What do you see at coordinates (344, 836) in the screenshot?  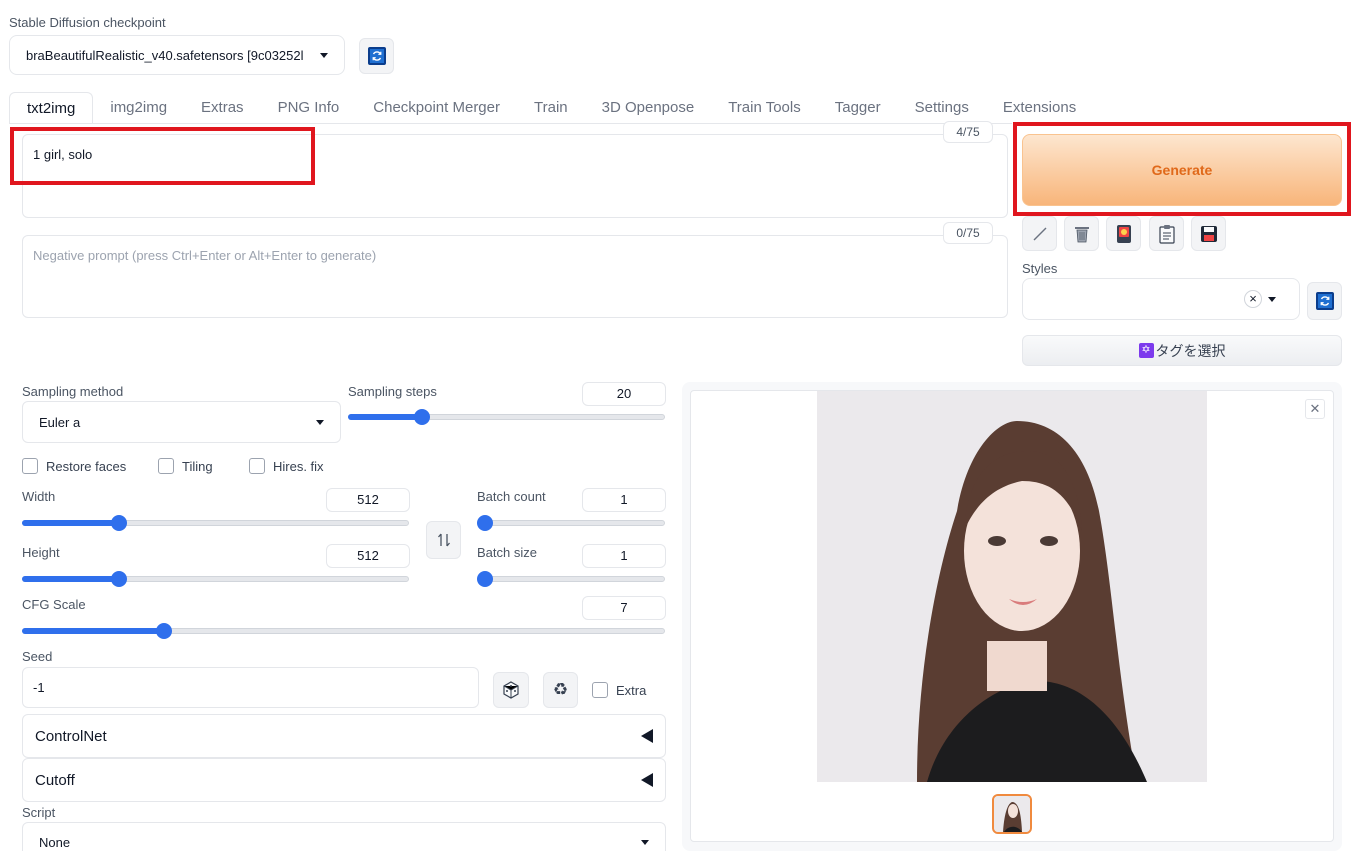 I see `script-select: None` at bounding box center [344, 836].